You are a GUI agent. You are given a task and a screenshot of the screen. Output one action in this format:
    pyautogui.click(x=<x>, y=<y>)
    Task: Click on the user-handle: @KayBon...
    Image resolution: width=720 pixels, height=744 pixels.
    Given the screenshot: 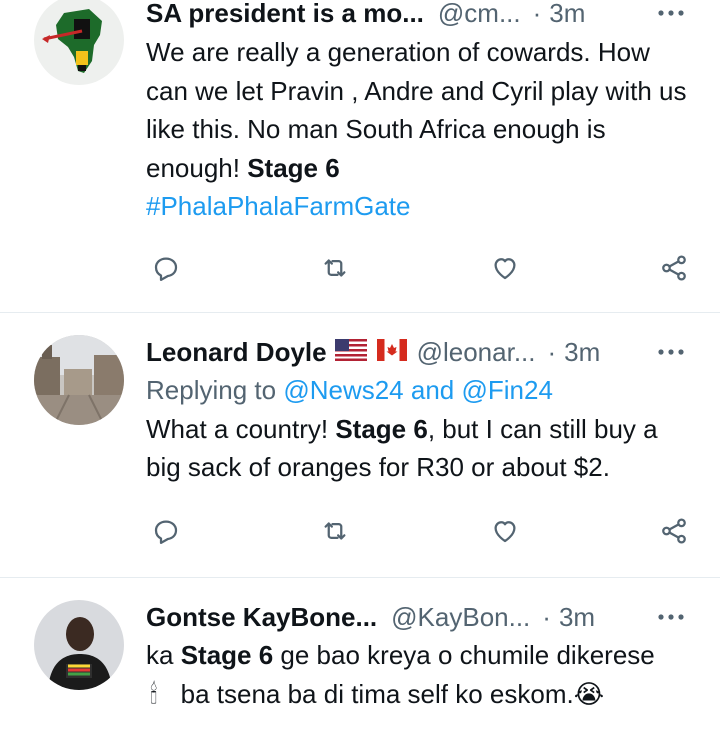 What is the action you would take?
    pyautogui.click(x=460, y=617)
    